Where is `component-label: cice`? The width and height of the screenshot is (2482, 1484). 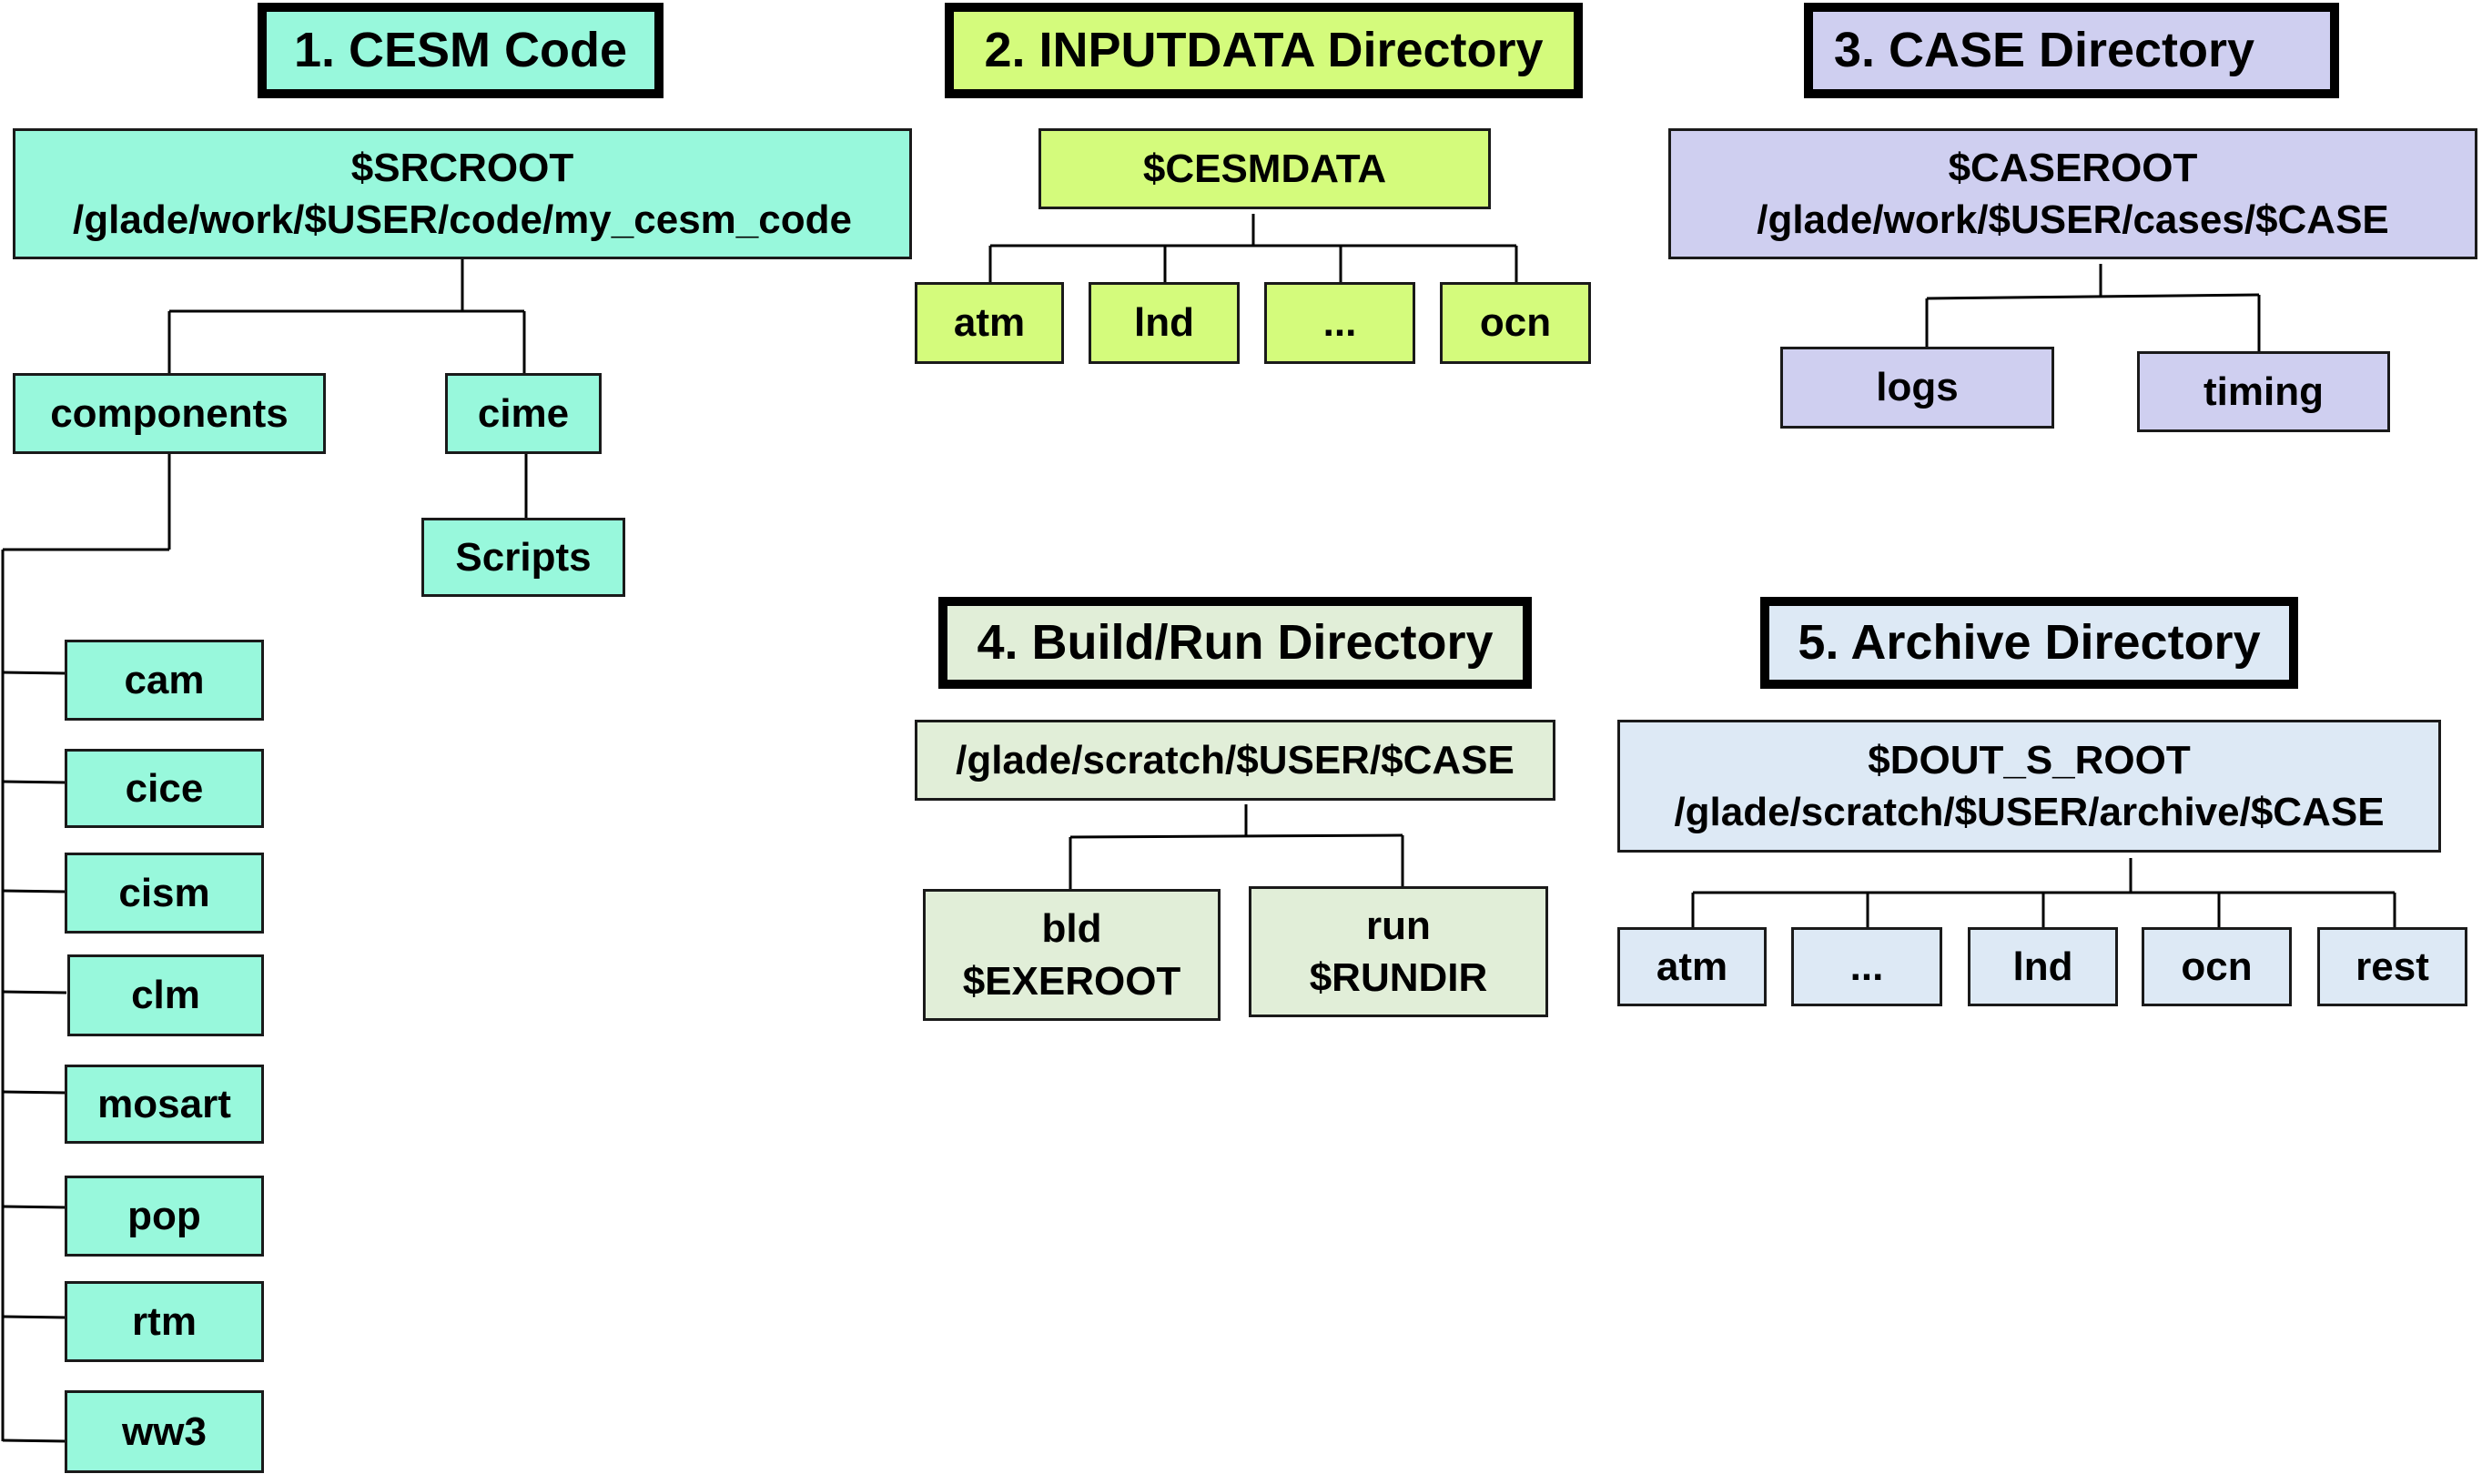
component-label: cice is located at coordinates (164, 788).